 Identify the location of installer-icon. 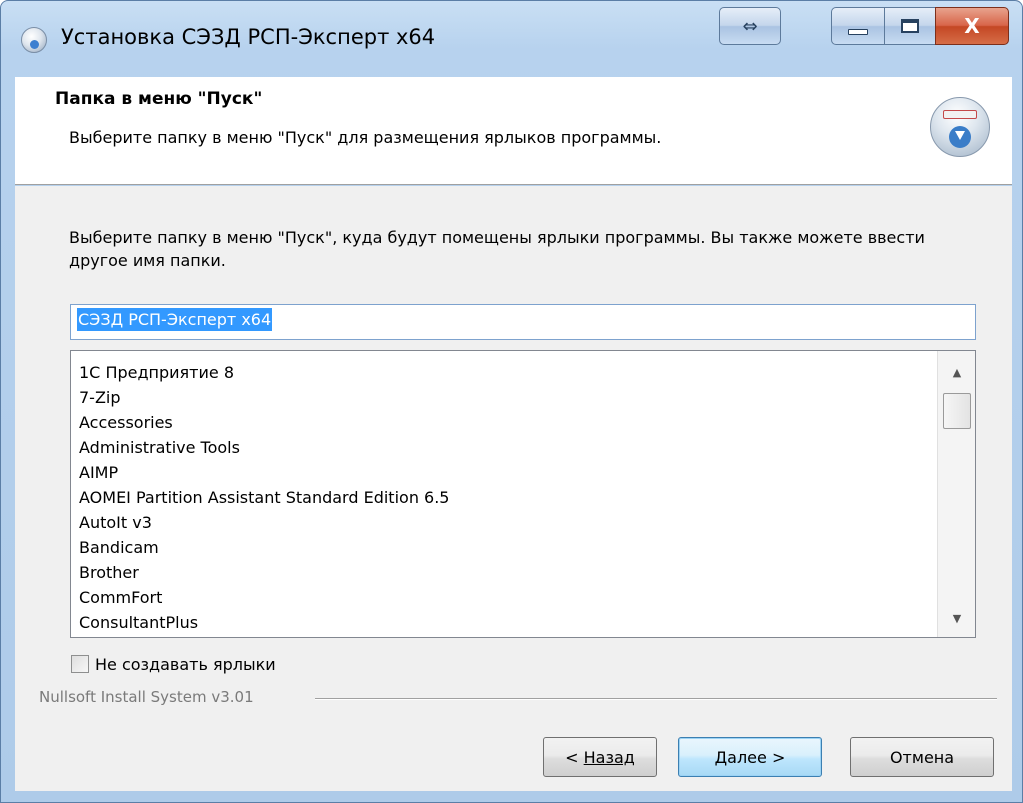
(960, 127).